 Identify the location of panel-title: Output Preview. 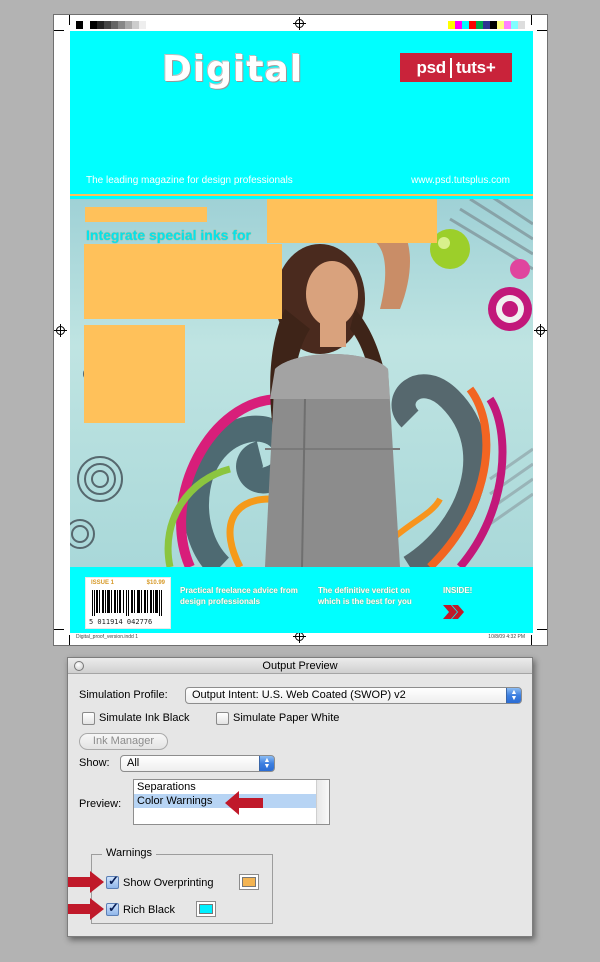
(300, 666).